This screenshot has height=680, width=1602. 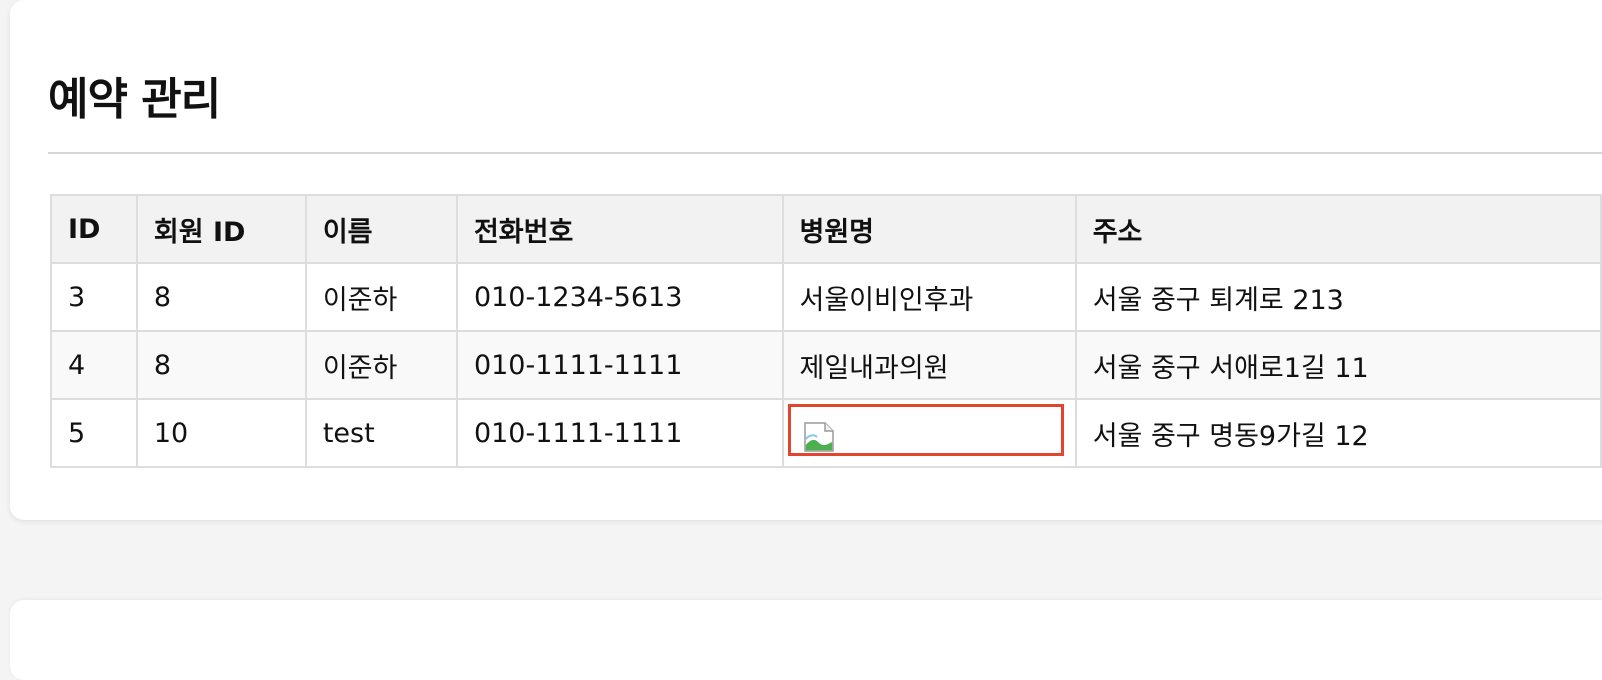 I want to click on broken-image-icon, so click(x=818, y=437).